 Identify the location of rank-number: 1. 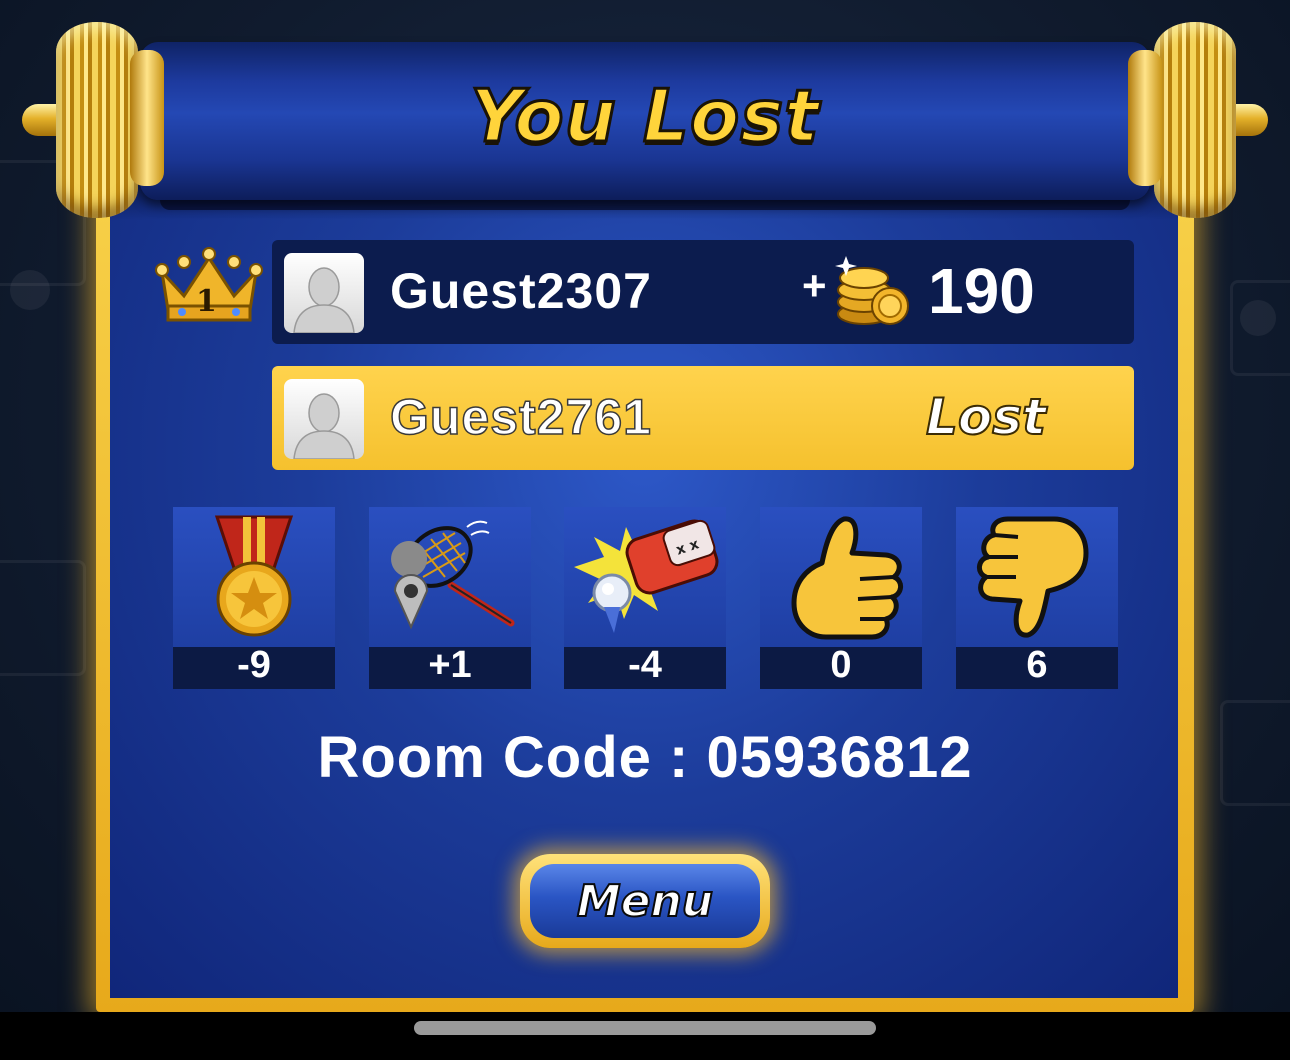
(206, 301).